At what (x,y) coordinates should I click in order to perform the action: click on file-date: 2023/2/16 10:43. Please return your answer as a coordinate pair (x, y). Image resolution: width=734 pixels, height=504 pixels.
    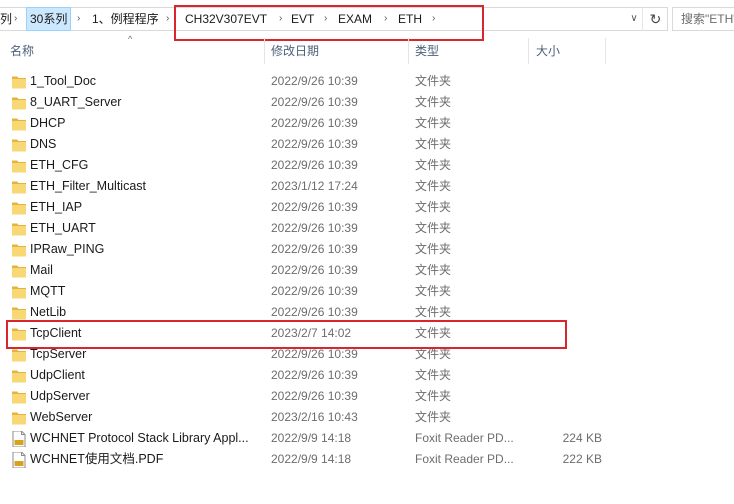
    Looking at the image, I should click on (314, 417).